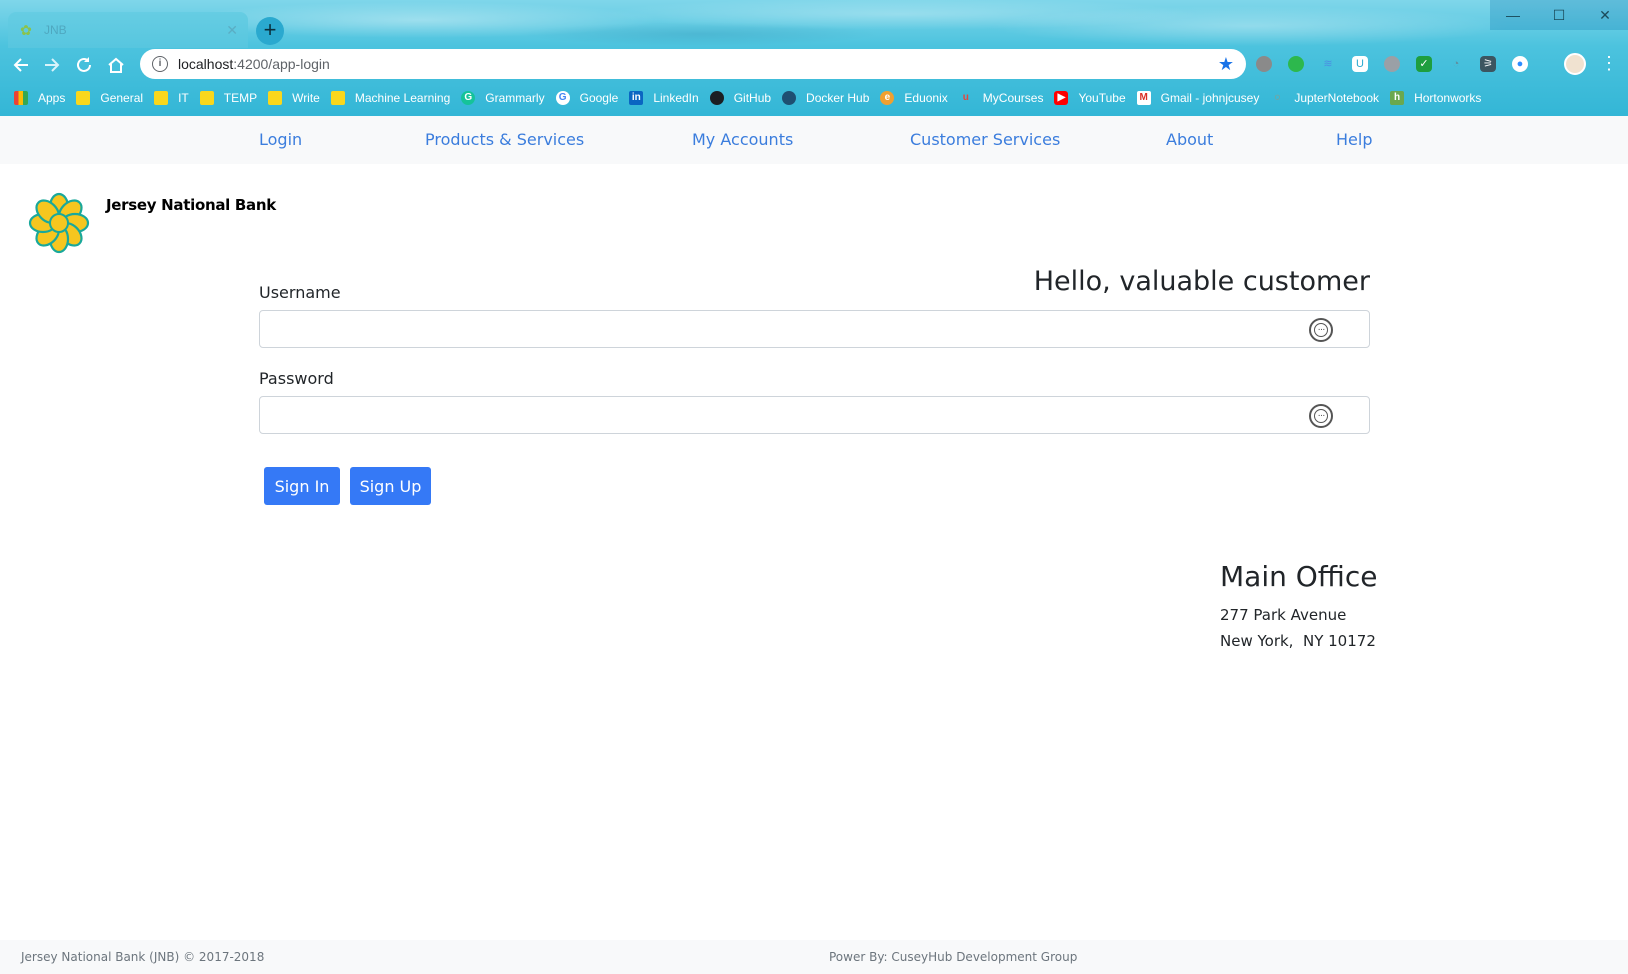 The image size is (1628, 974). I want to click on bookmark-grammarly: G Grammarly, so click(506, 98).